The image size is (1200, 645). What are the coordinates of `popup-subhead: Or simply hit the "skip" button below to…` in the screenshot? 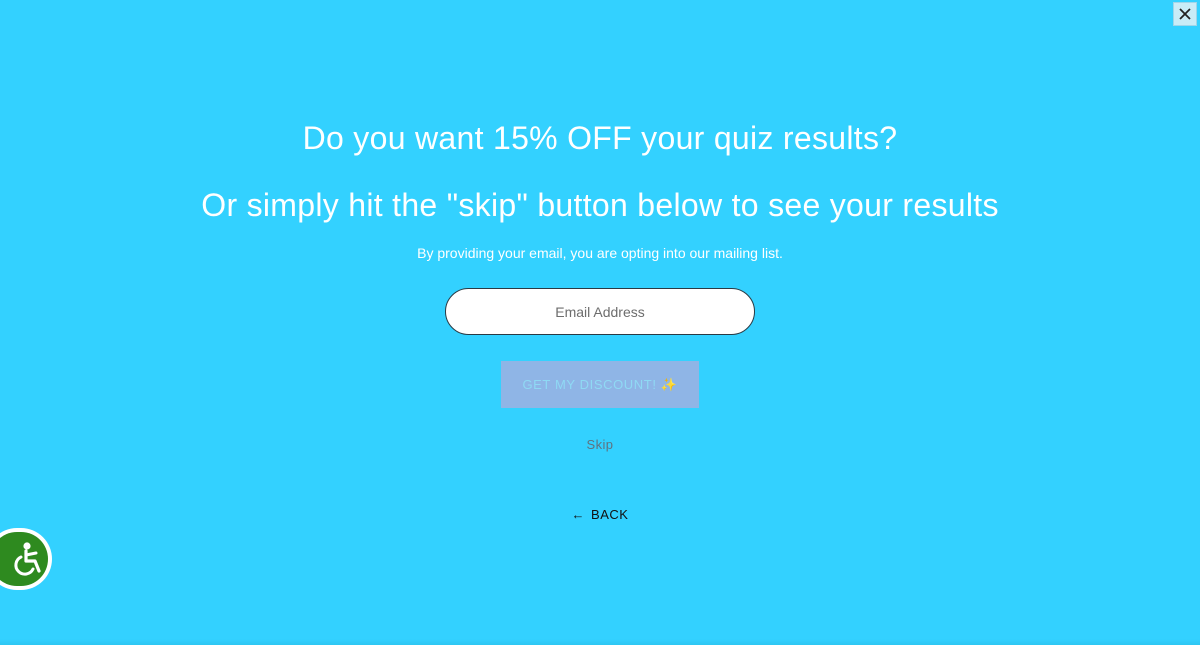 It's located at (600, 205).